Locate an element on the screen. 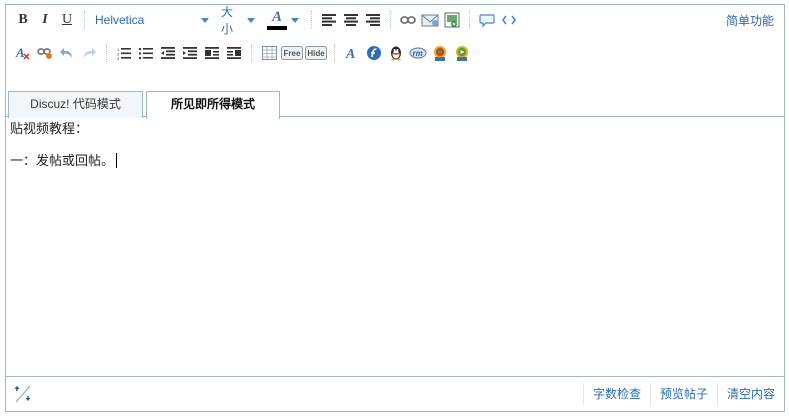 The height and width of the screenshot is (416, 789). float-left-button is located at coordinates (212, 53).